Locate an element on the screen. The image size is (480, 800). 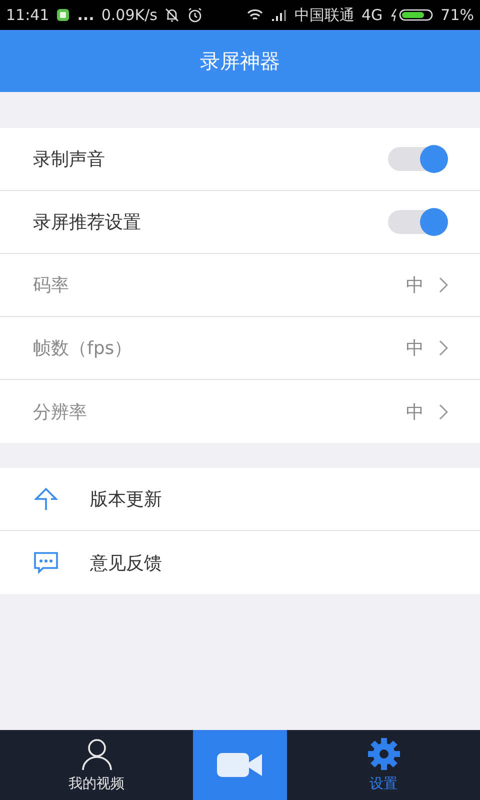
network-speed-text: 0.09K/s is located at coordinates (129, 15).